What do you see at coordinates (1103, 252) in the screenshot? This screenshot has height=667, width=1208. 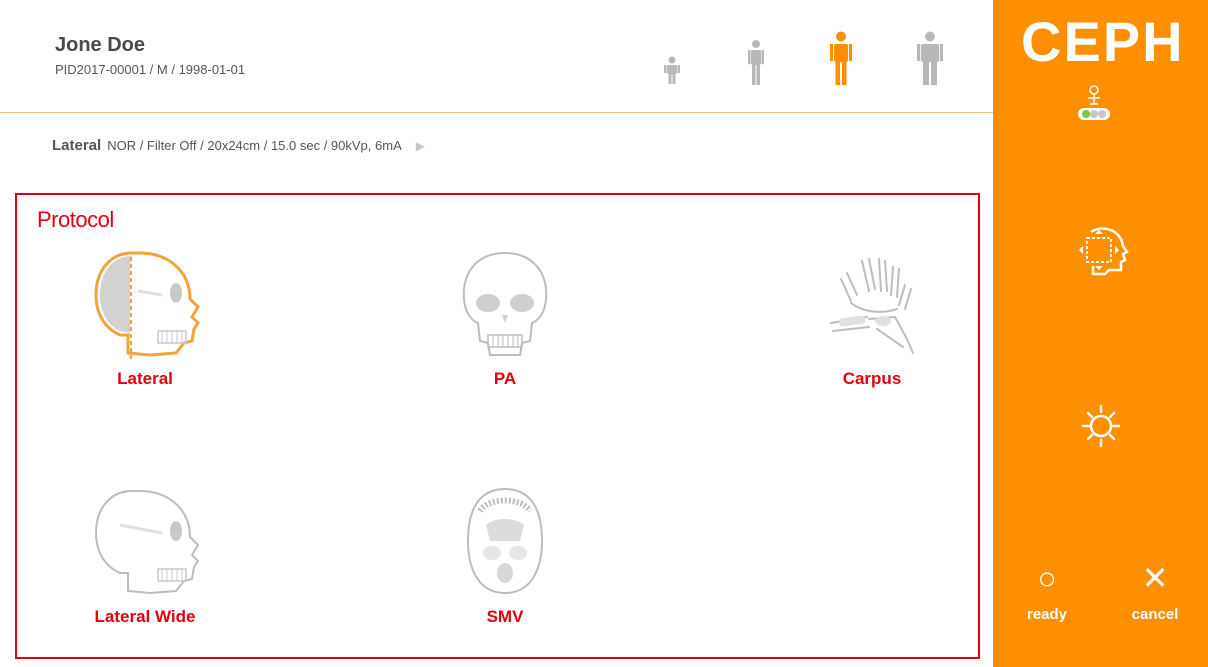 I see `positioning-icon` at bounding box center [1103, 252].